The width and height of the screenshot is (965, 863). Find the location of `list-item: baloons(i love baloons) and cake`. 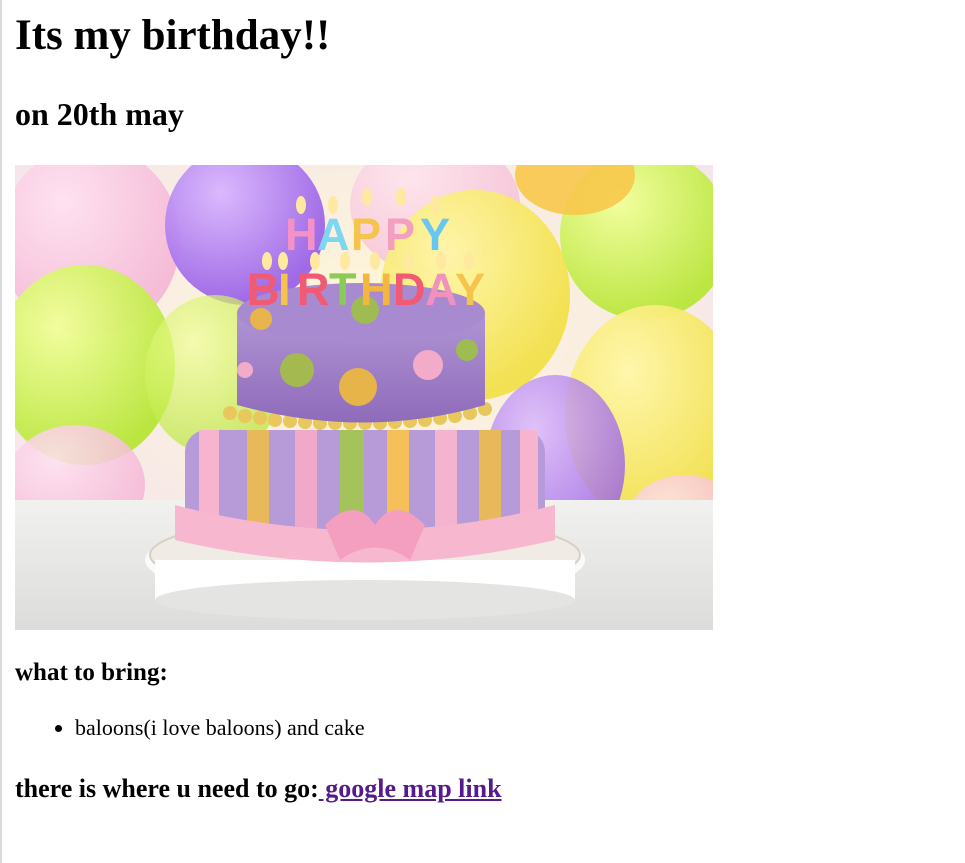

list-item: baloons(i love baloons) and cake is located at coordinates (220, 728).